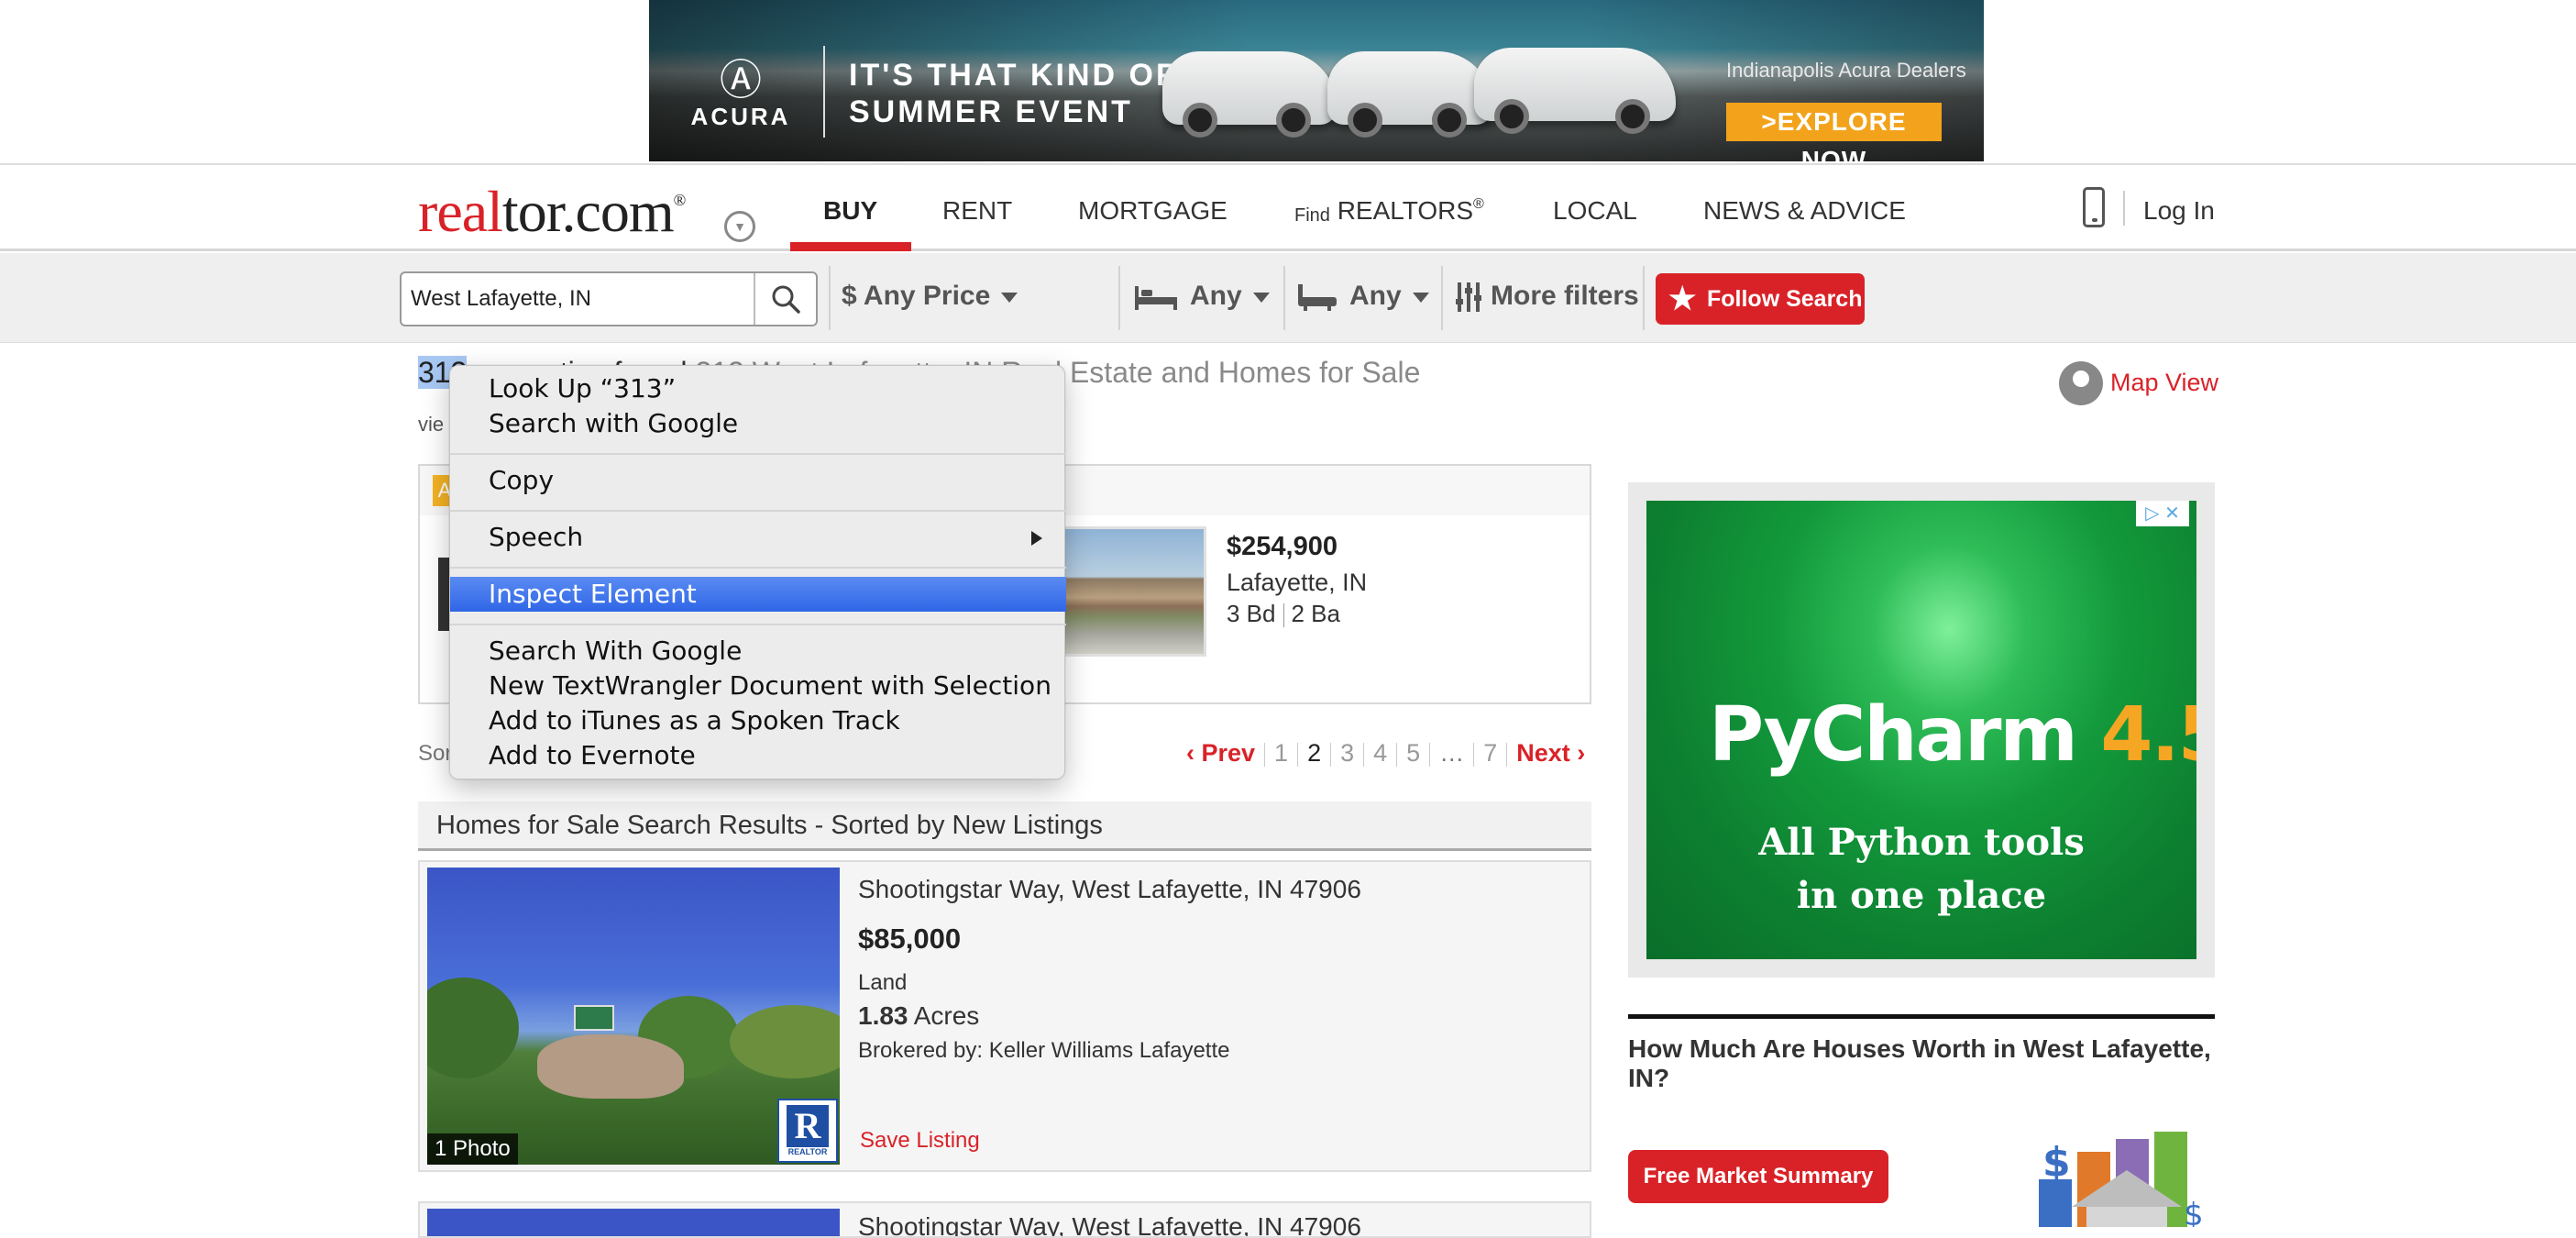  What do you see at coordinates (473, 1149) in the screenshot?
I see `photo-count-badge: 1 Photo` at bounding box center [473, 1149].